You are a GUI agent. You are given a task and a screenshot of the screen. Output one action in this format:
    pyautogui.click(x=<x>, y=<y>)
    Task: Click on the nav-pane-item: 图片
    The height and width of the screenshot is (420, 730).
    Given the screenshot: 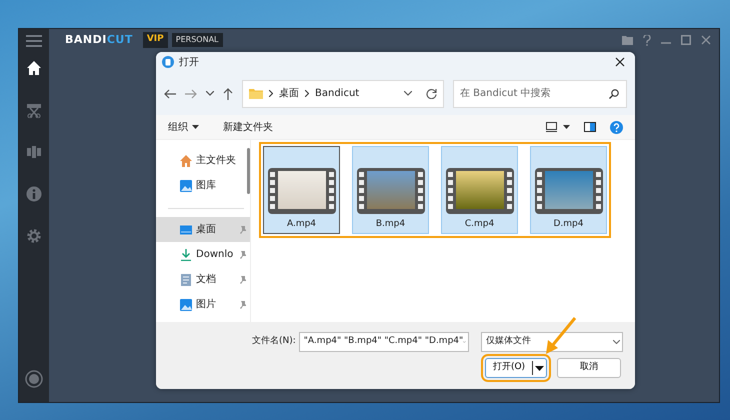 What is the action you would take?
    pyautogui.click(x=203, y=304)
    